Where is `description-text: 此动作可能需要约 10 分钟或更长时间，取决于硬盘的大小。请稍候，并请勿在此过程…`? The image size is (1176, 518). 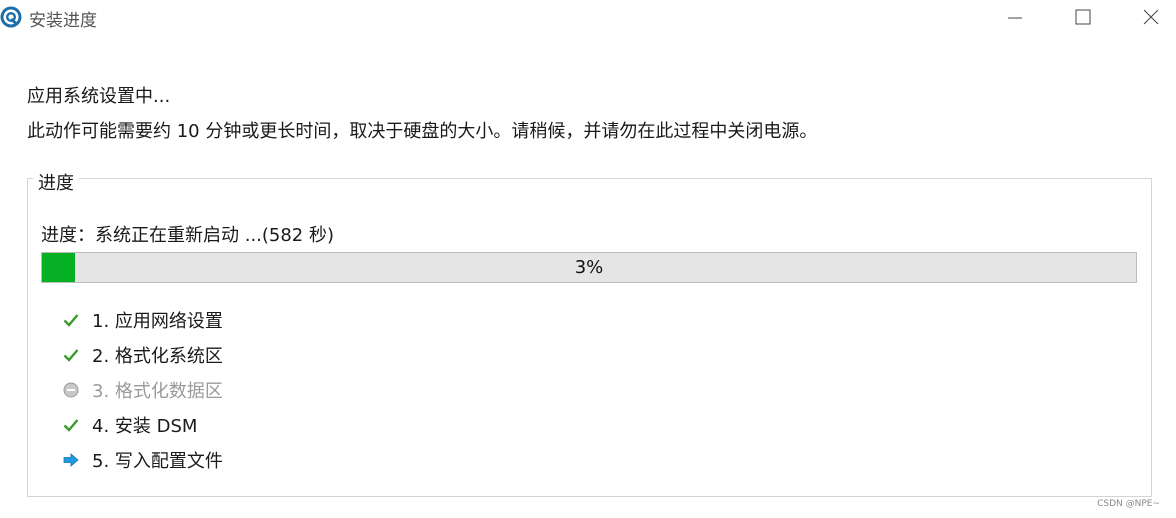
description-text: 此动作可能需要约 10 分钟或更长时间，取决于硬盘的大小。请稍候，并请勿在此过程… is located at coordinates (422, 131).